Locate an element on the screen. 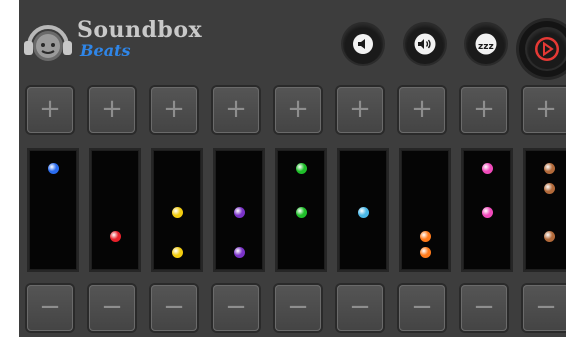  play-button is located at coordinates (546, 49).